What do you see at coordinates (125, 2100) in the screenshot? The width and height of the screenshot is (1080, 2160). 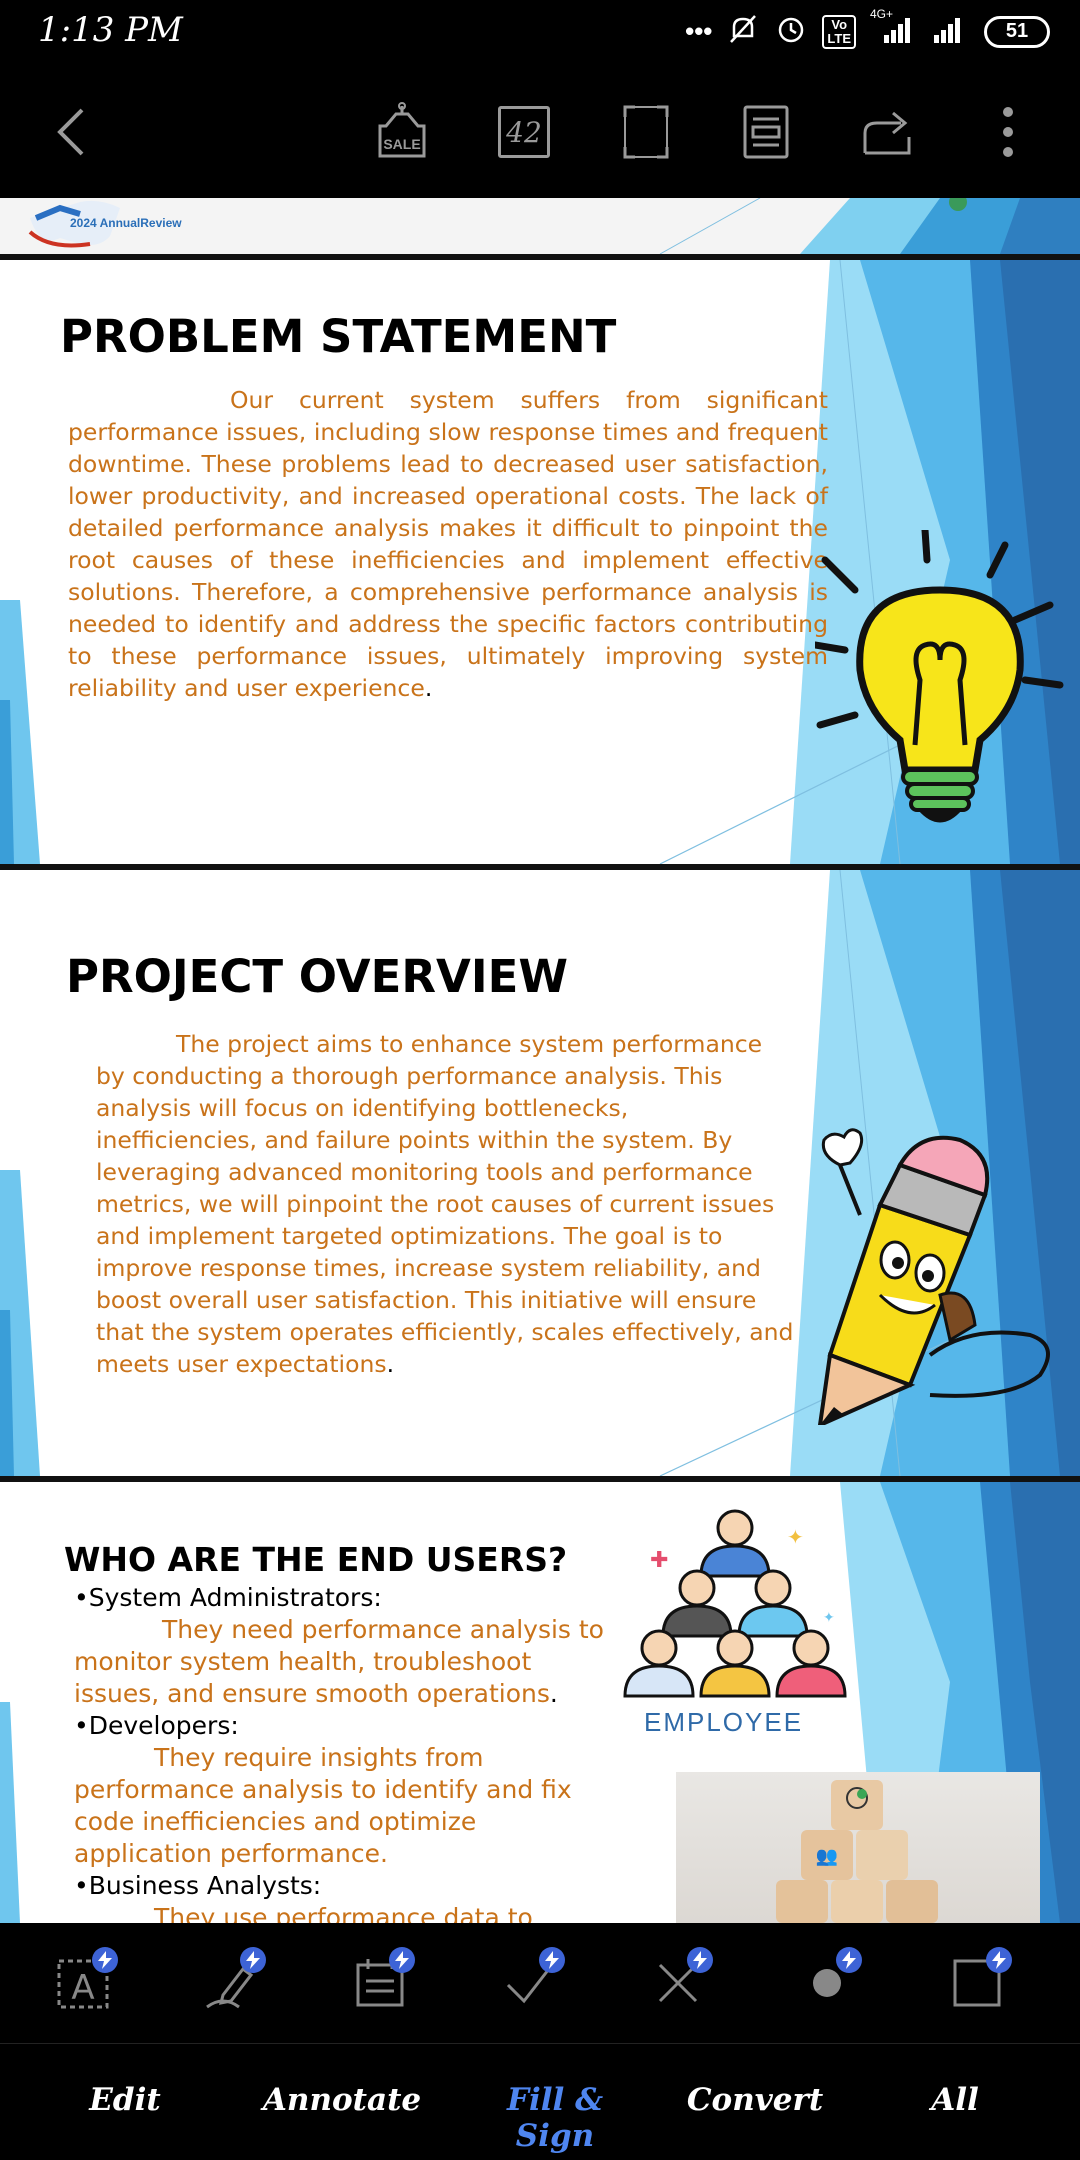 I see `tab-edit: Edit` at bounding box center [125, 2100].